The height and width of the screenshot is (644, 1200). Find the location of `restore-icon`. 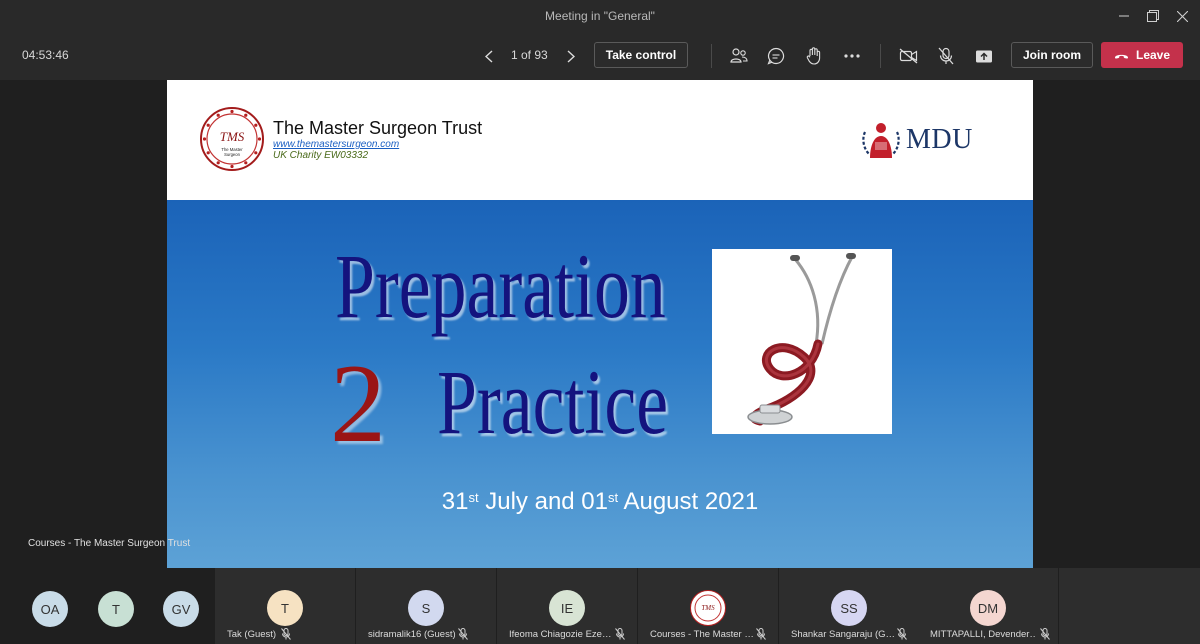

restore-icon is located at coordinates (1153, 16).